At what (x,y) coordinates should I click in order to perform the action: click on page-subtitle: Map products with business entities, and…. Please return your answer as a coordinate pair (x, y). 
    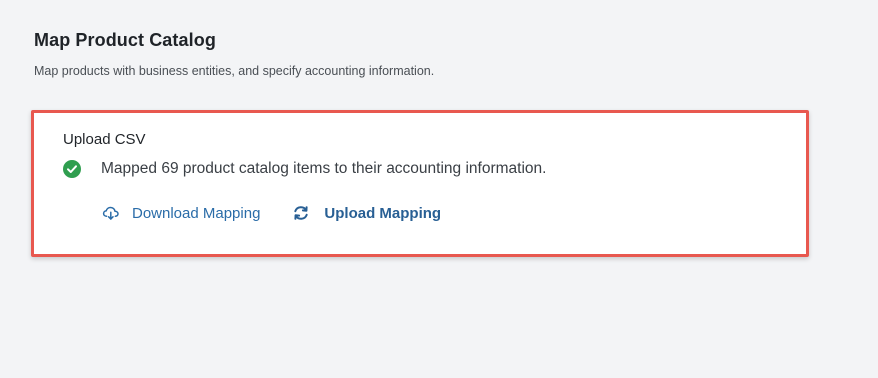
    Looking at the image, I should click on (234, 71).